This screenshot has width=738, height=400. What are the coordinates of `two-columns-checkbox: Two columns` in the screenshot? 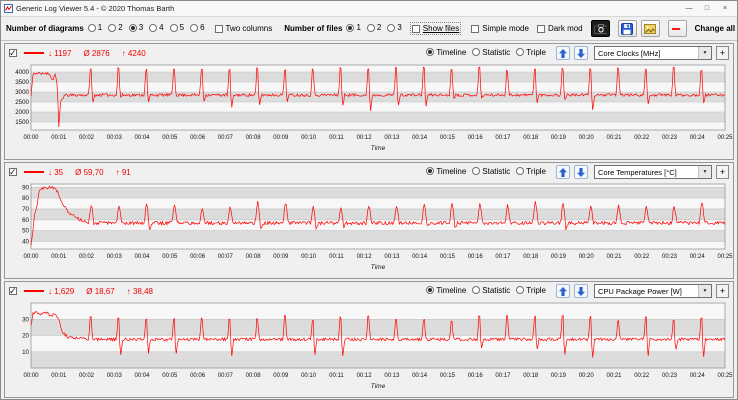 It's located at (243, 28).